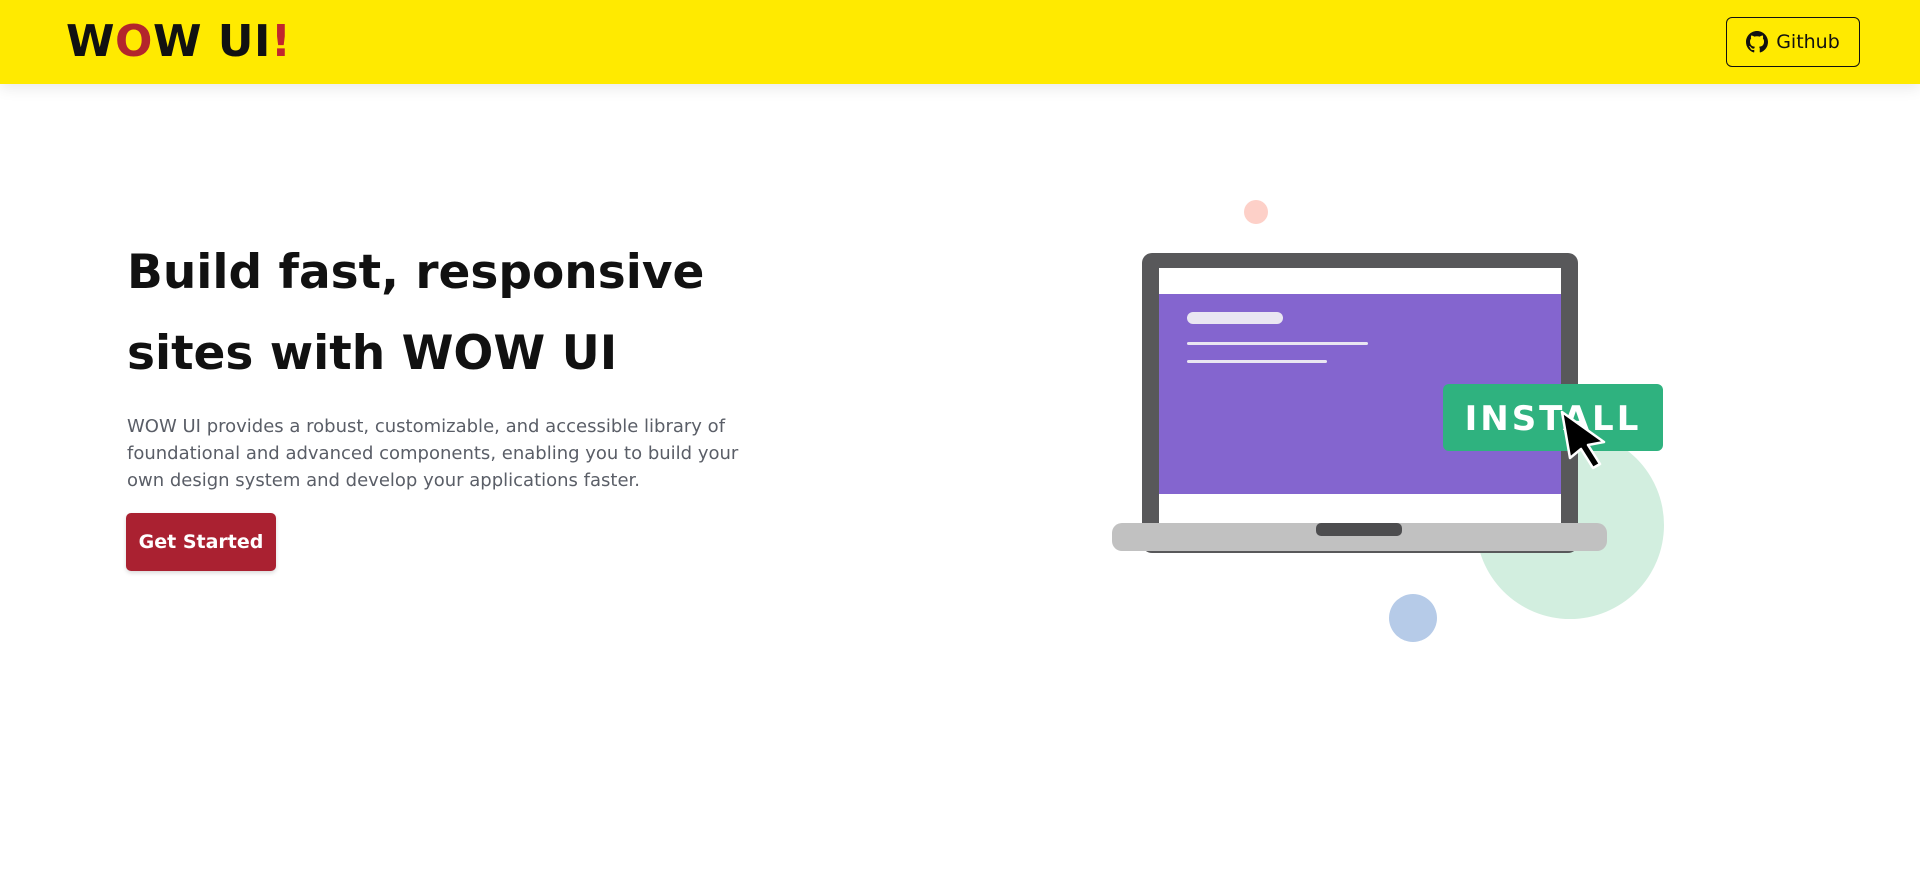  Describe the element at coordinates (134, 41) in the screenshot. I see `brand-letter-o: O` at that location.